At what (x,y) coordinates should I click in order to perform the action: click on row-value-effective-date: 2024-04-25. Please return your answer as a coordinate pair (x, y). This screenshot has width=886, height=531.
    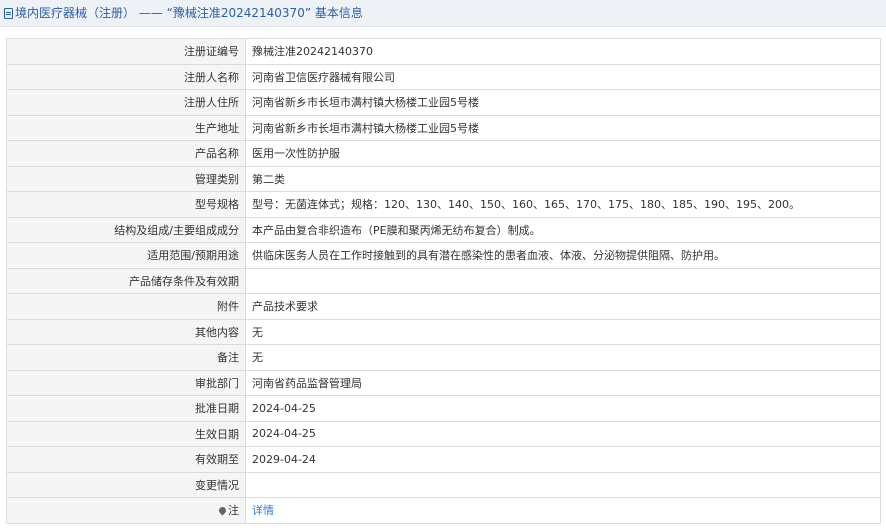
    Looking at the image, I should click on (563, 433).